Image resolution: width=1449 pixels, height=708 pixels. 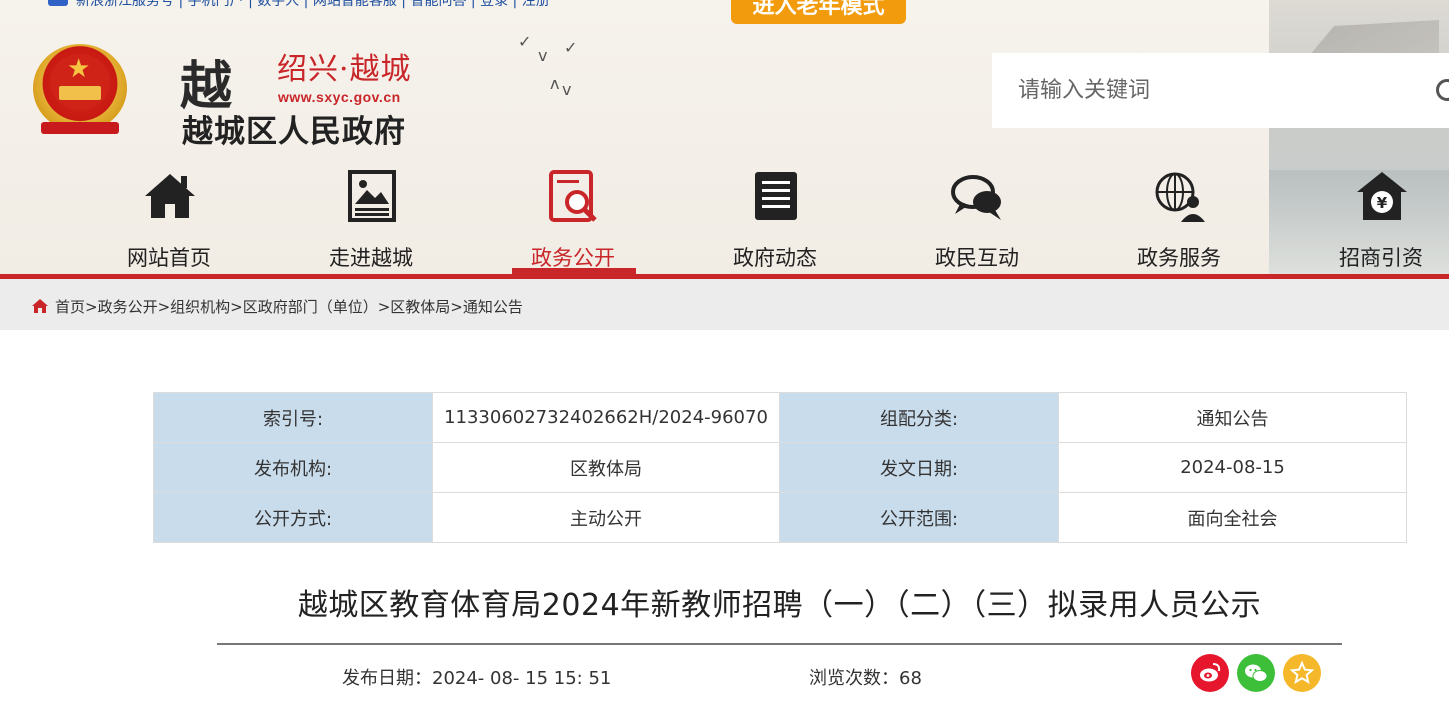 What do you see at coordinates (169, 258) in the screenshot?
I see `nav-label: 网站首页` at bounding box center [169, 258].